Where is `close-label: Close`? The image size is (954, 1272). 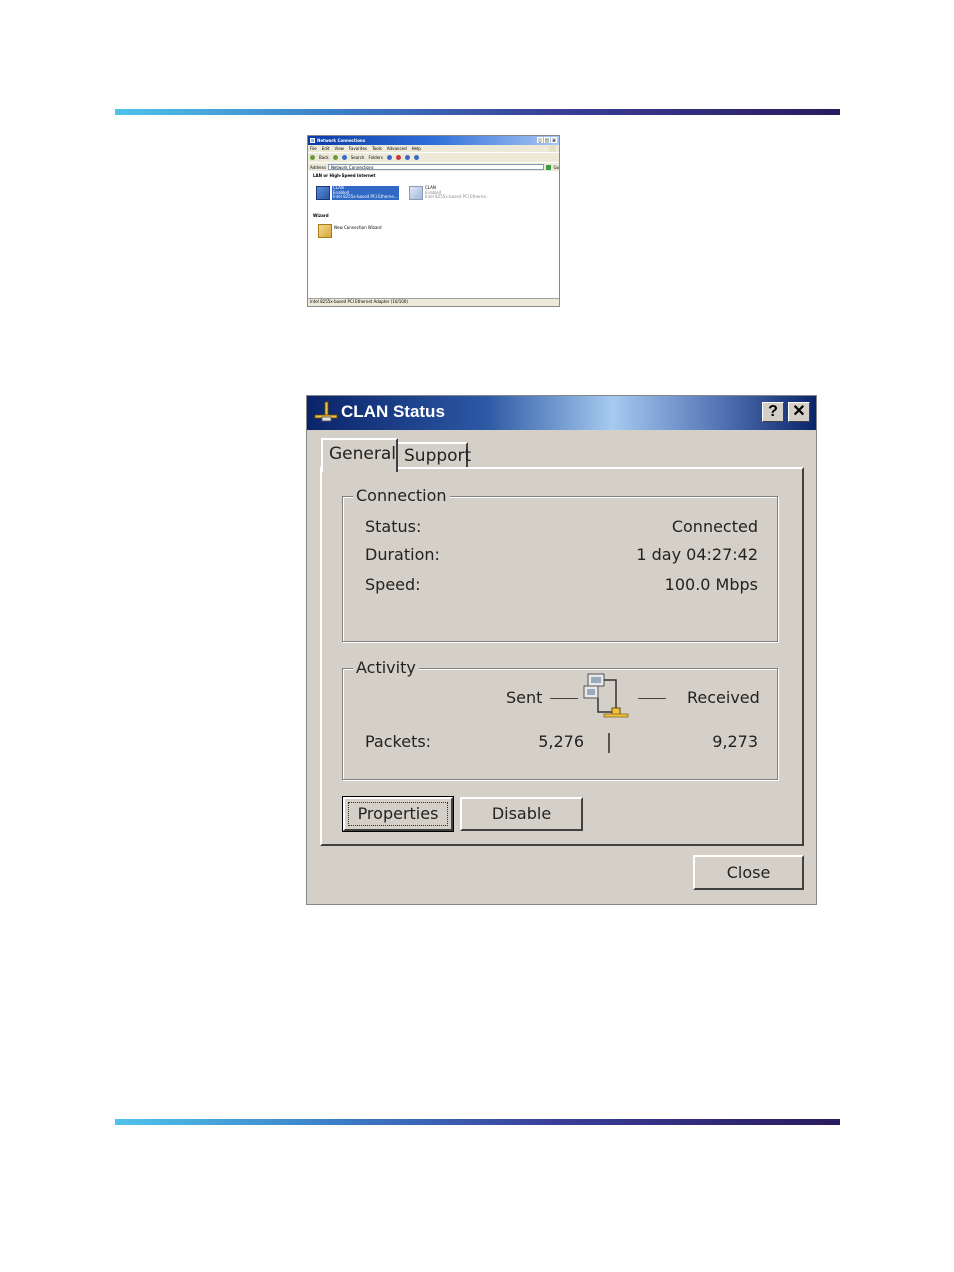
close-label: Close is located at coordinates (748, 872).